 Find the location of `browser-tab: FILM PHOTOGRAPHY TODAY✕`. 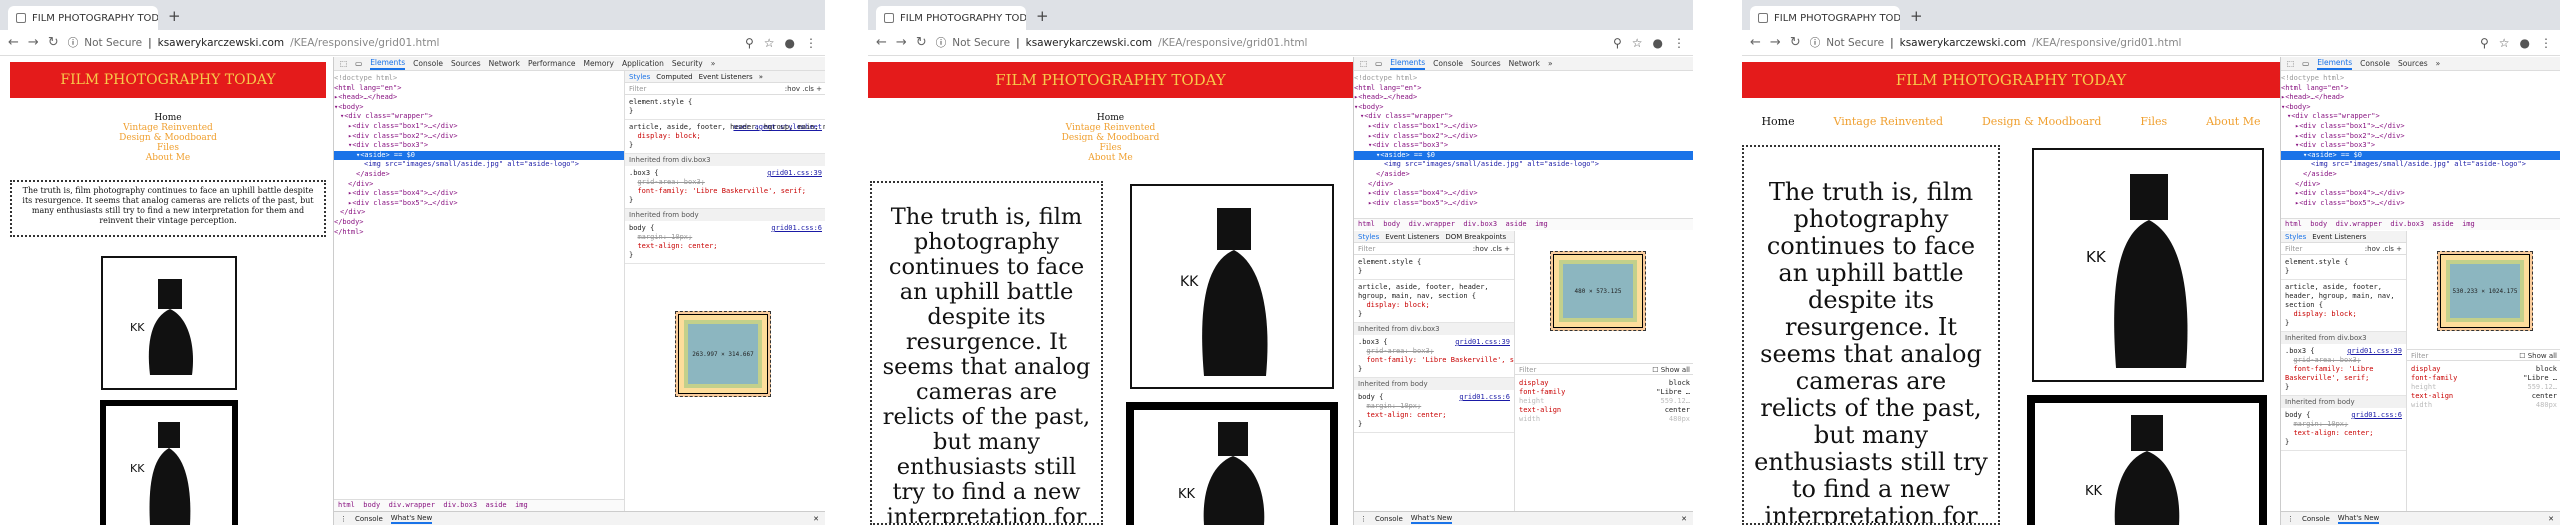

browser-tab: FILM PHOTOGRAPHY TODAY✕ is located at coordinates (1825, 18).